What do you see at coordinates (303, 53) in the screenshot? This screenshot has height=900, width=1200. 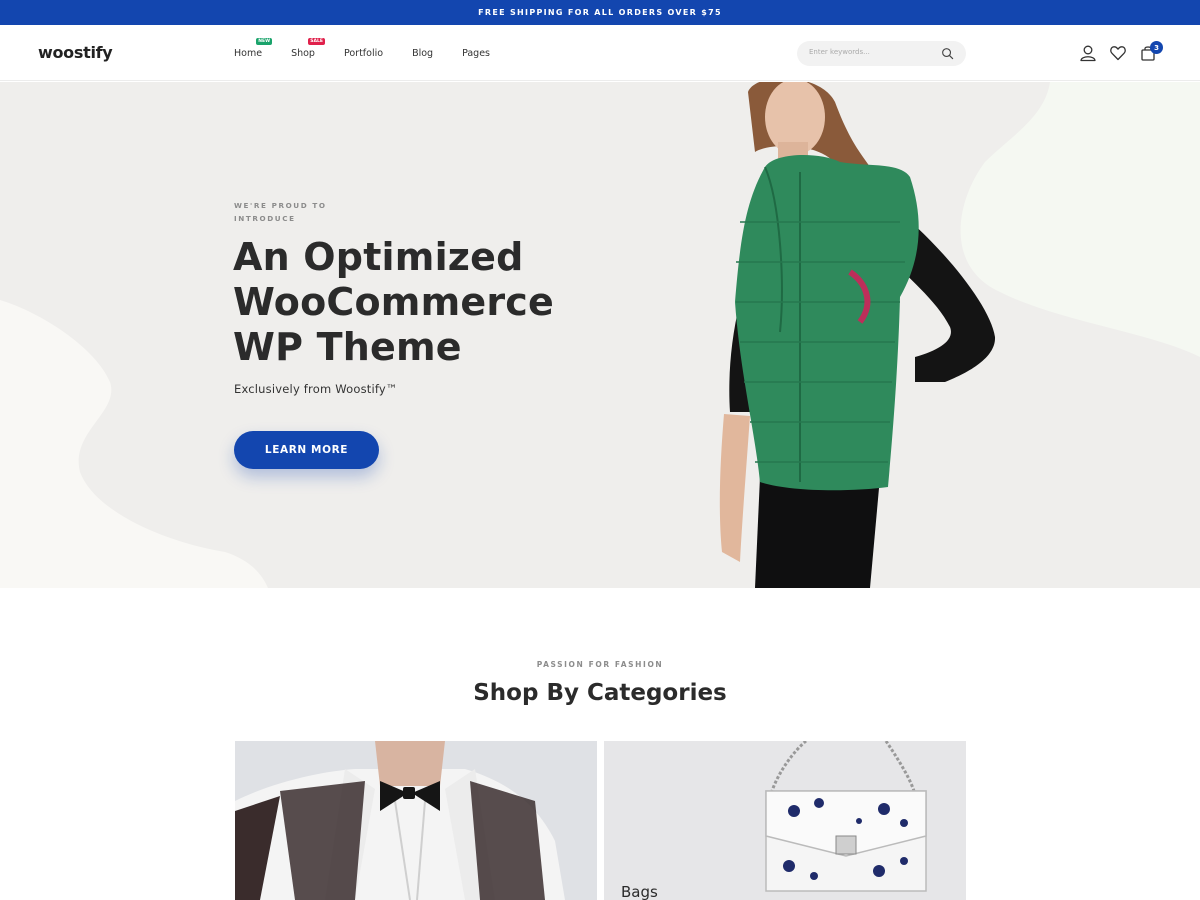 I see `nav-label-shop: Shop` at bounding box center [303, 53].